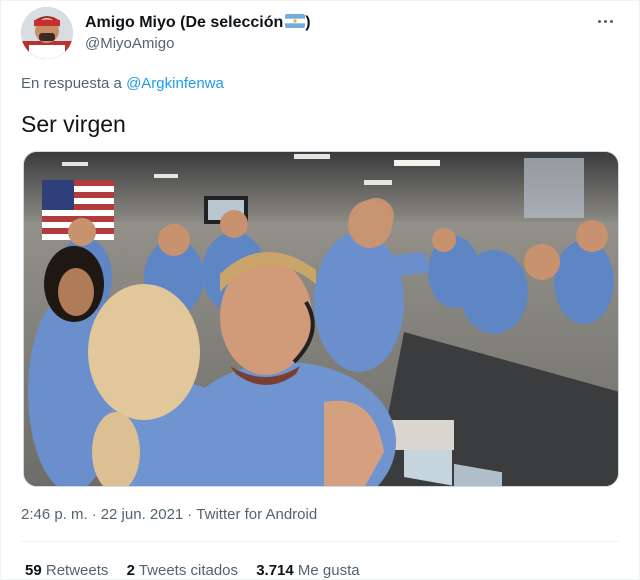 The height and width of the screenshot is (580, 640). Describe the element at coordinates (321, 35) in the screenshot. I see `tweet-header: Amigo Miyo (De selección) @MiyoAmigo` at that location.